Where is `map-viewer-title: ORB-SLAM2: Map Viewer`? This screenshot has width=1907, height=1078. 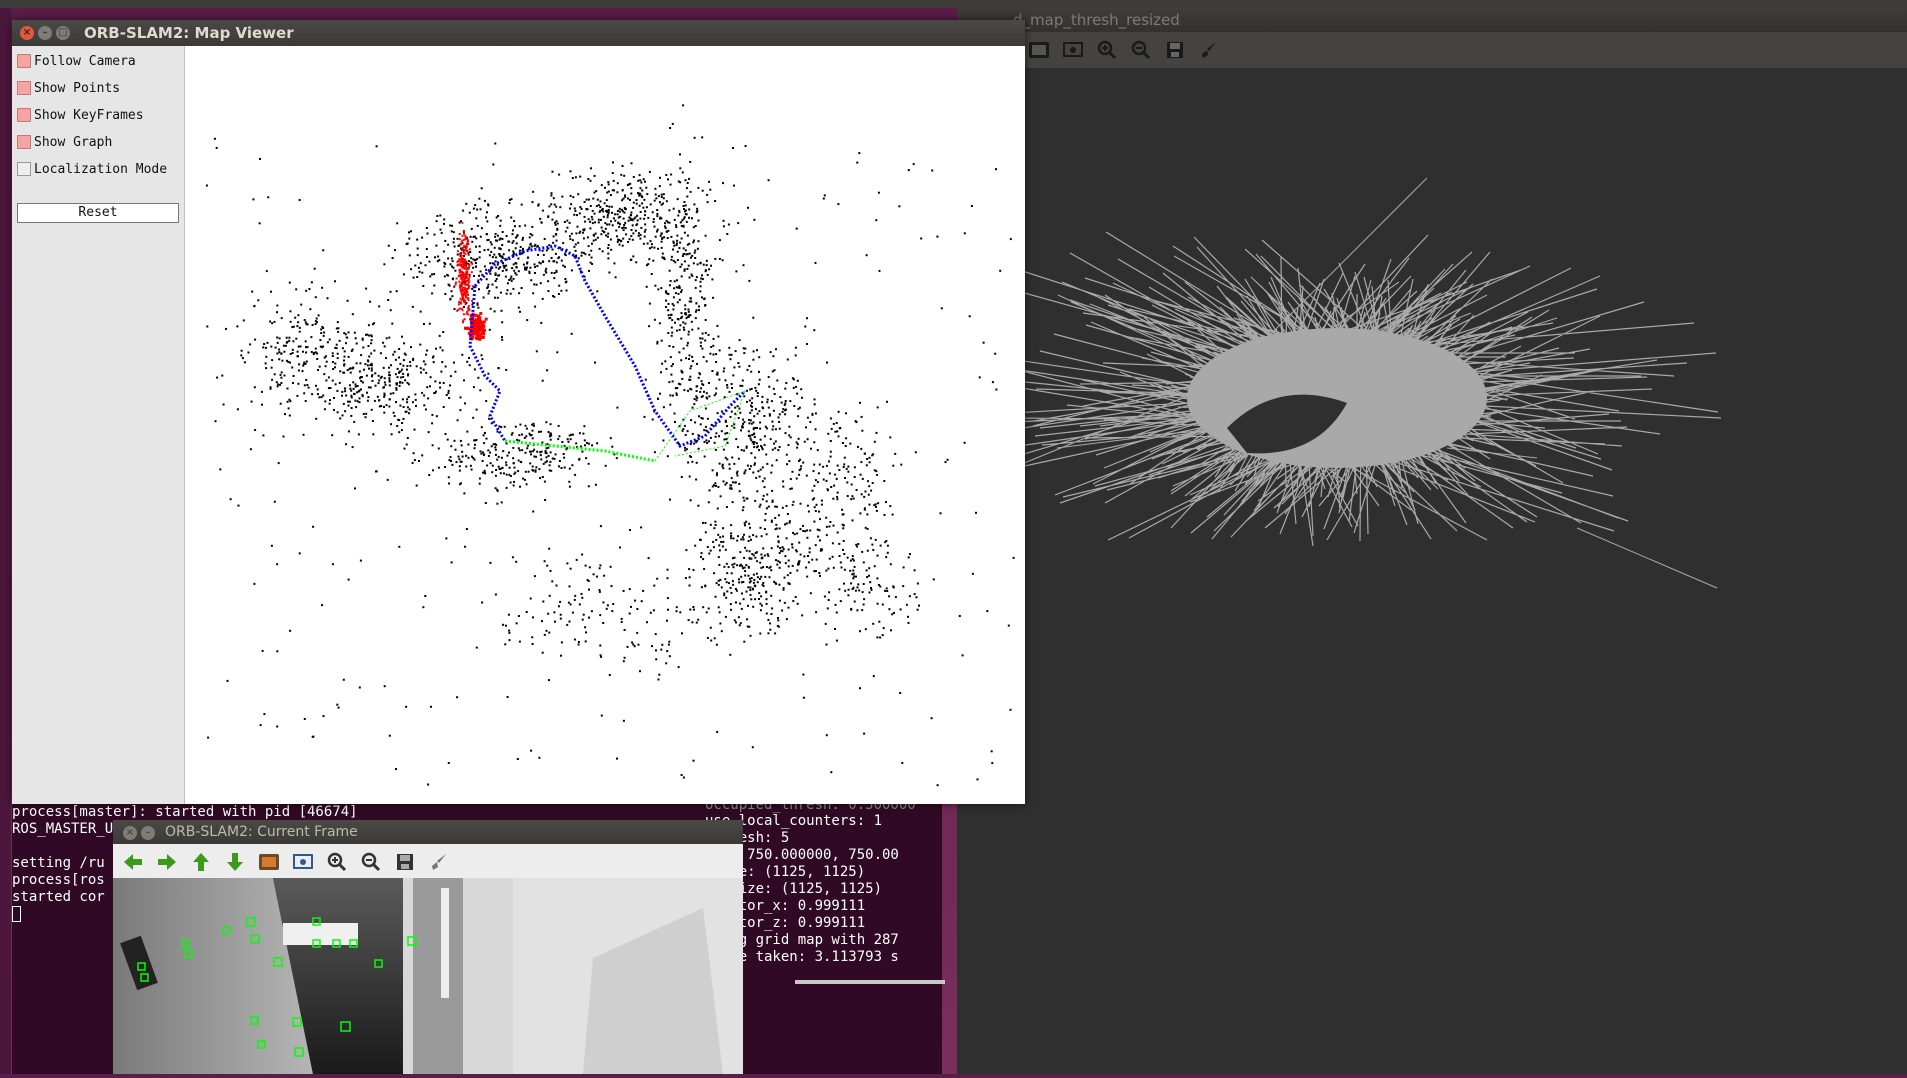
map-viewer-title: ORB-SLAM2: Map Viewer is located at coordinates (189, 33).